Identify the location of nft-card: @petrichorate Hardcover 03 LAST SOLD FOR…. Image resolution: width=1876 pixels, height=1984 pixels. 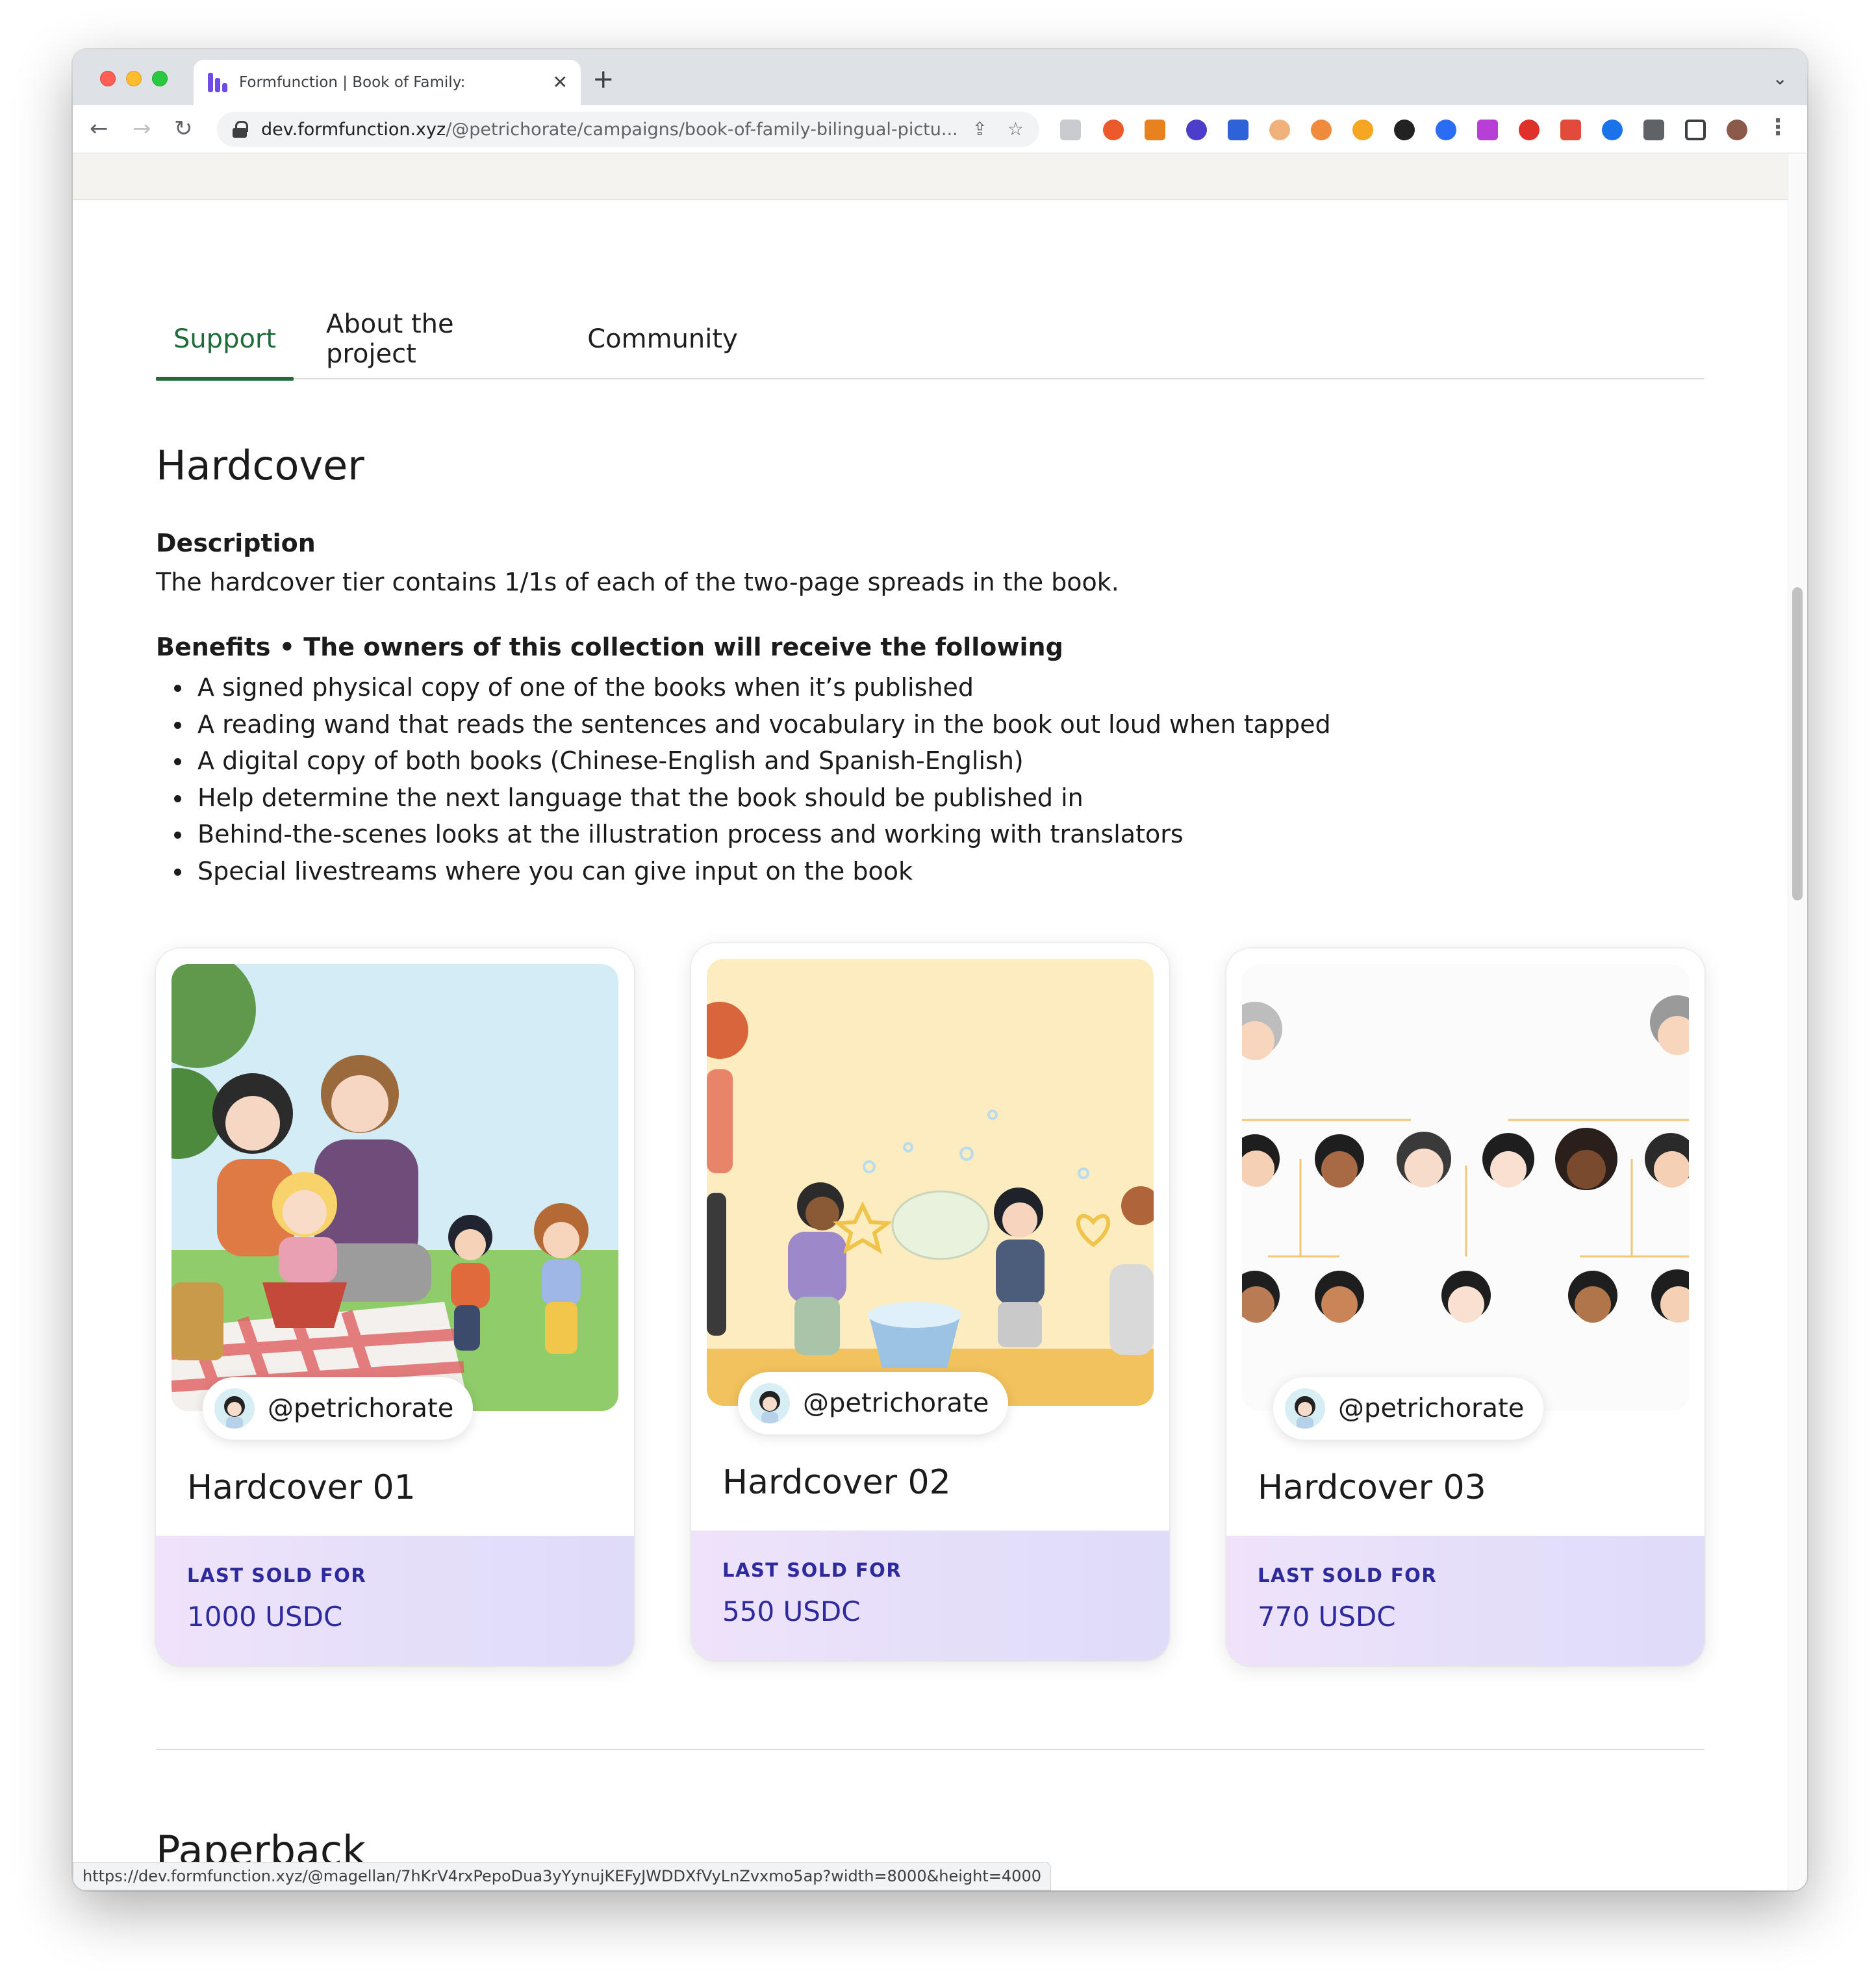
(1465, 1307).